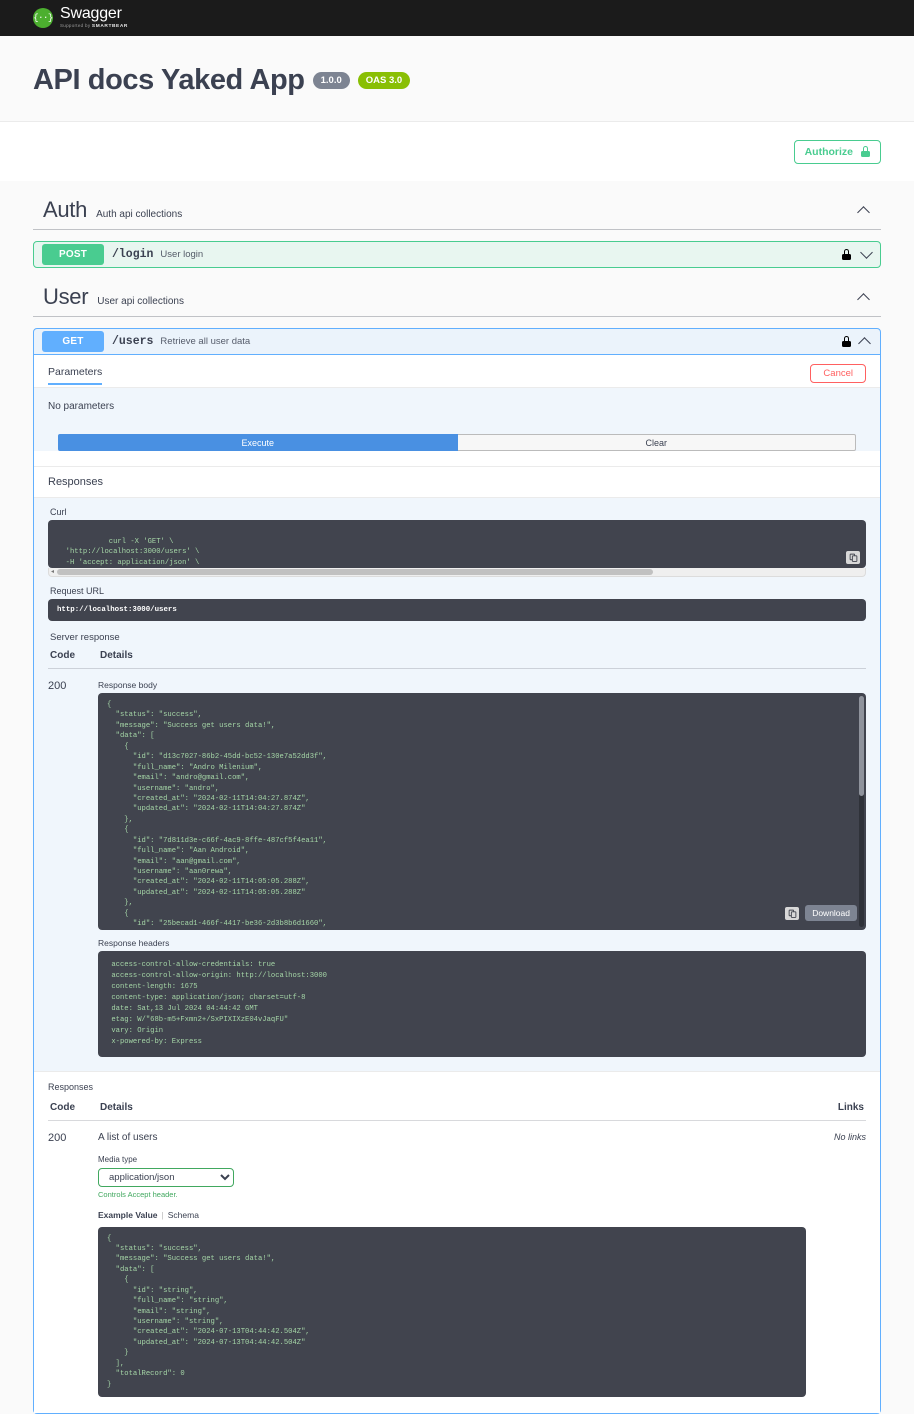  What do you see at coordinates (77, 591) in the screenshot?
I see `request-url-label: Request URL` at bounding box center [77, 591].